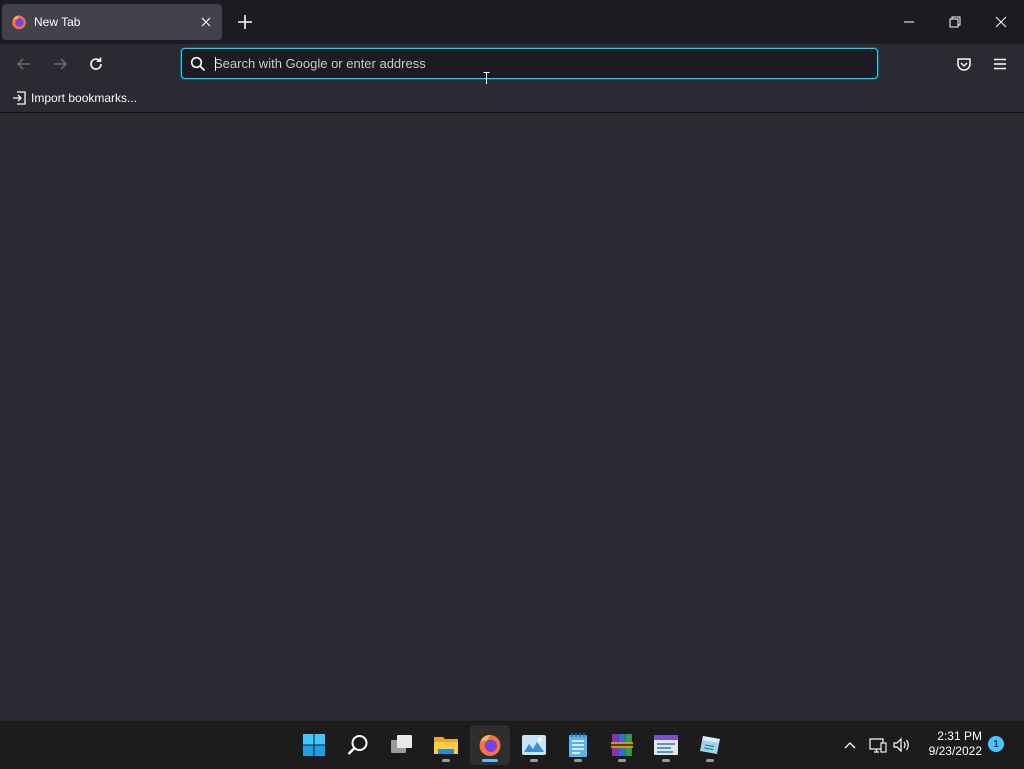 Image resolution: width=1024 pixels, height=769 pixels. I want to click on close-tab-icon, so click(206, 22).